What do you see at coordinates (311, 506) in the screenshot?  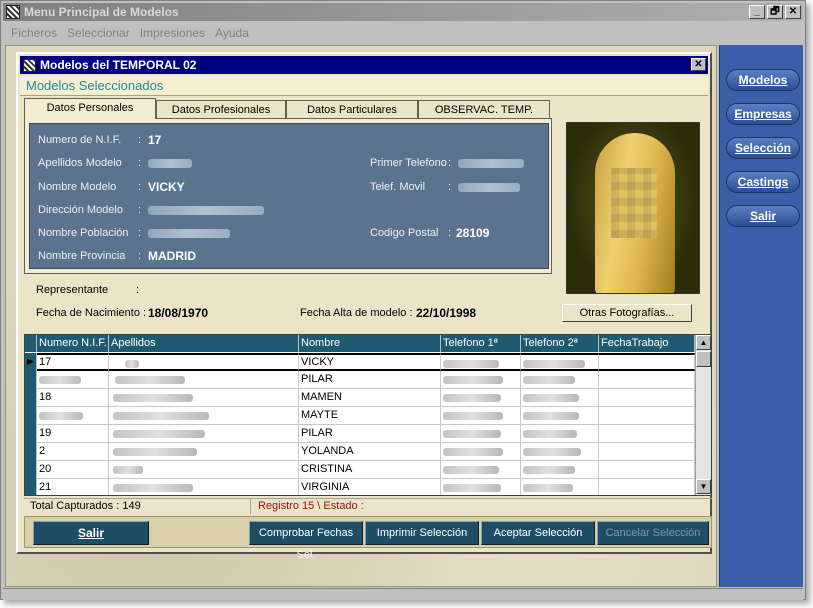 I see `registro-estado: Registro 15 \ Estado :` at bounding box center [311, 506].